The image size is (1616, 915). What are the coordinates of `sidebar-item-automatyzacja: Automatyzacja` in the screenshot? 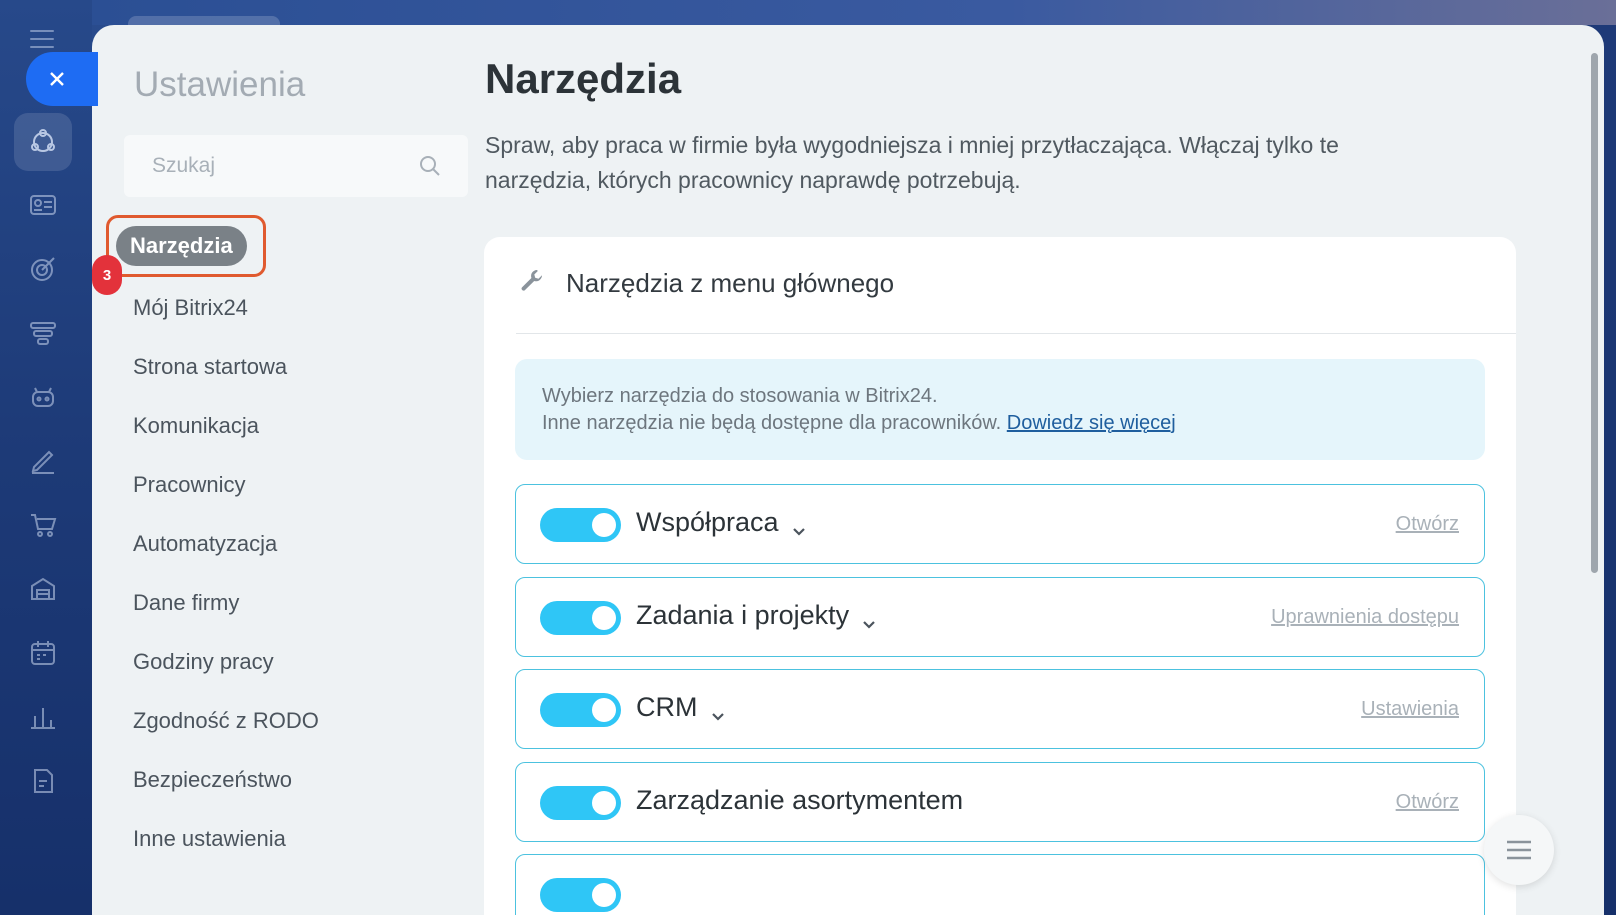 It's located at (205, 544).